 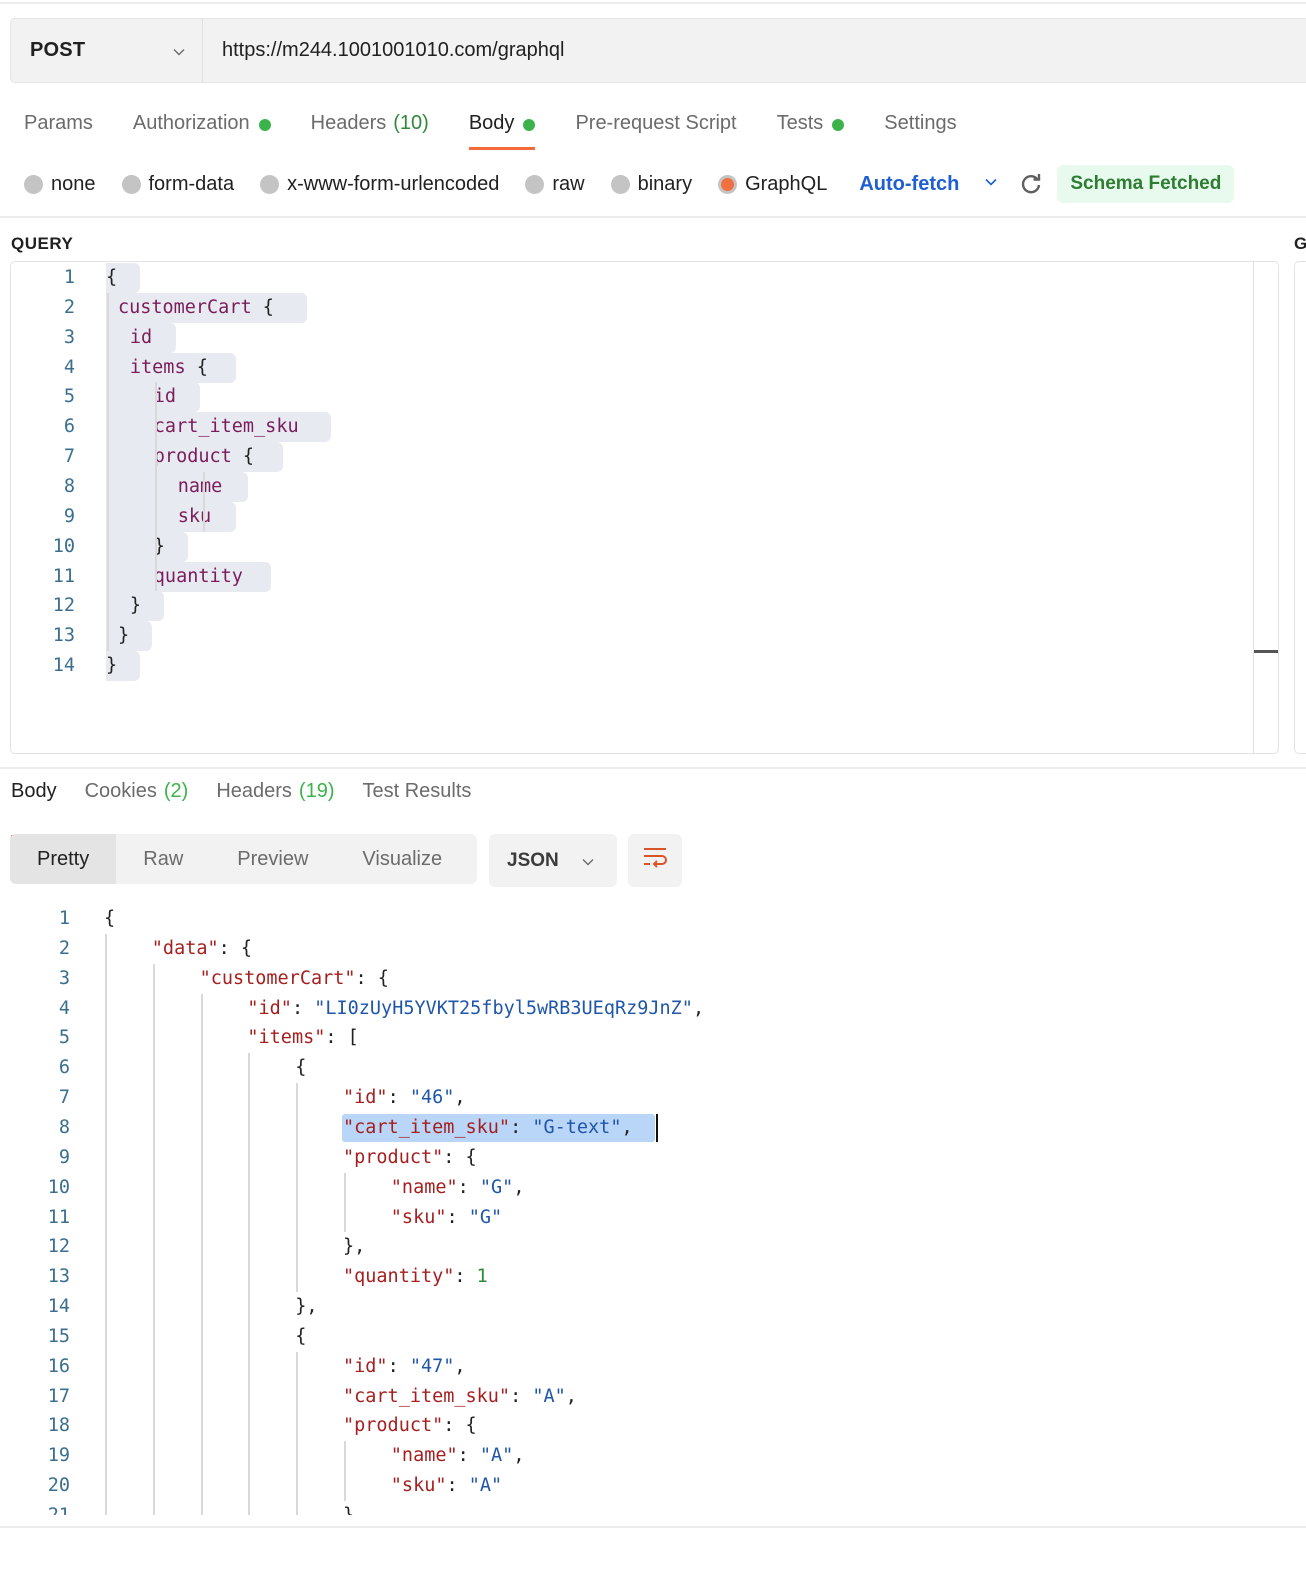 I want to click on scrollbar, so click(x=1265, y=507).